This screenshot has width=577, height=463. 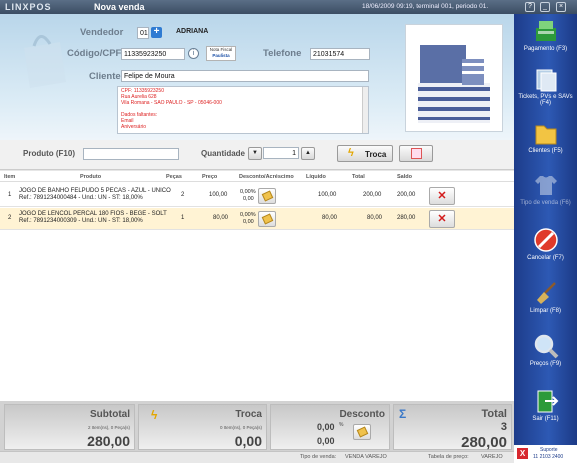 What do you see at coordinates (223, 153) in the screenshot?
I see `quantidade-label: Quantidade` at bounding box center [223, 153].